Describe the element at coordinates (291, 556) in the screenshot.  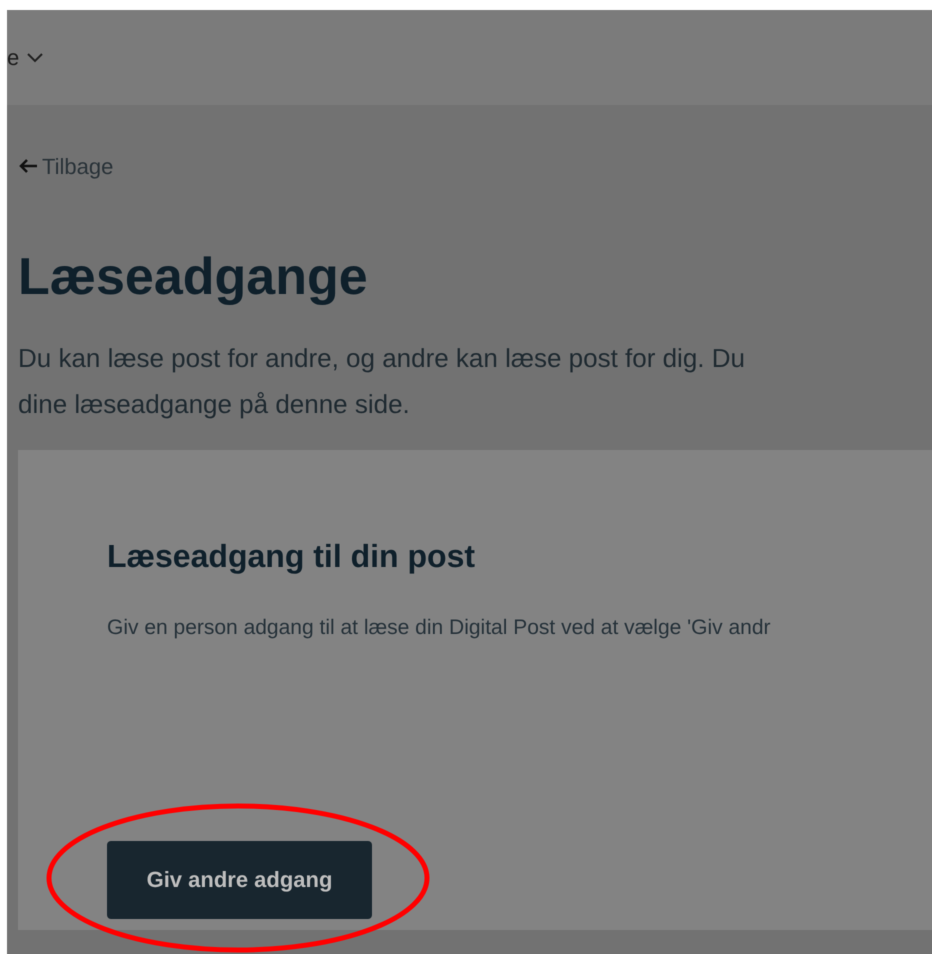
I see `card-title: Læseadgang til din post` at that location.